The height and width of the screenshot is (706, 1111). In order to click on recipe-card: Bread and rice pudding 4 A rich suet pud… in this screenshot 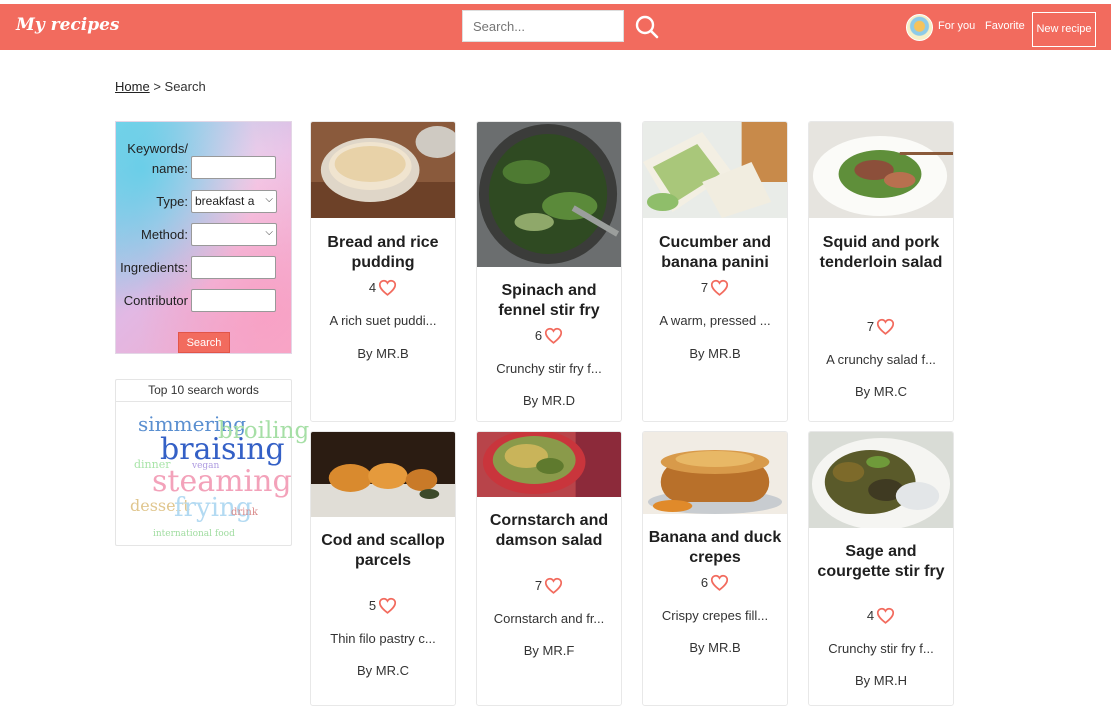, I will do `click(383, 271)`.